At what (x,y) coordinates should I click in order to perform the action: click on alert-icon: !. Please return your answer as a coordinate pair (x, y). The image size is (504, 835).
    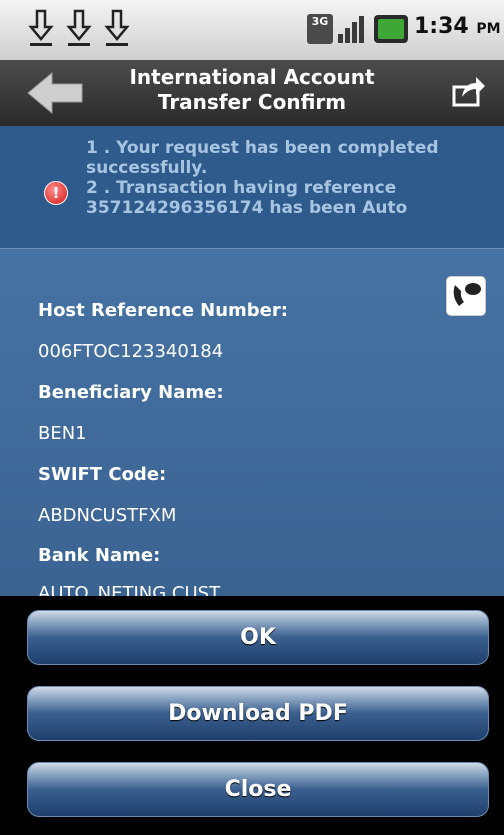
    Looking at the image, I should click on (56, 193).